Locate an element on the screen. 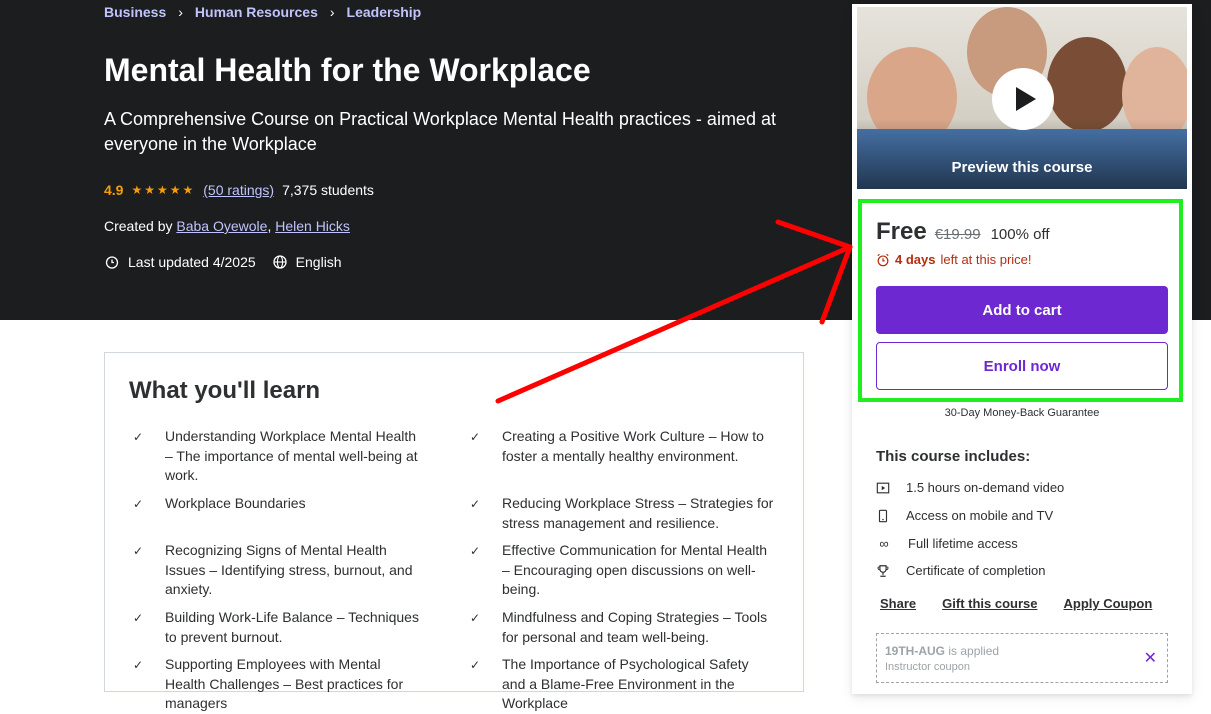  star-rating-icon: ★★★★★ is located at coordinates (163, 190).